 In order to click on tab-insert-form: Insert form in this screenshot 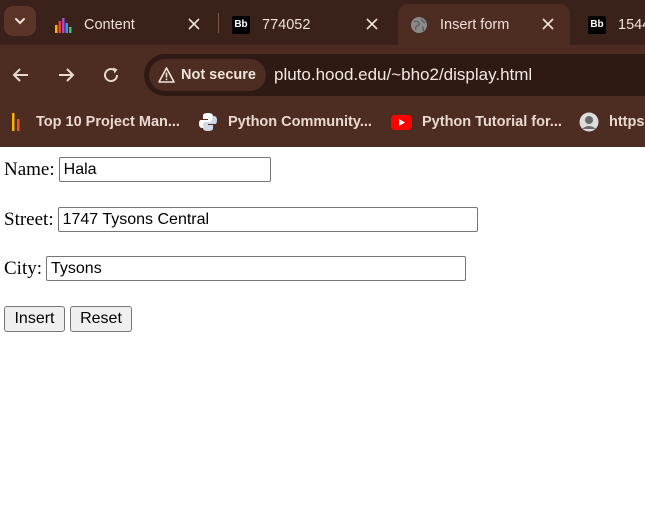, I will do `click(484, 24)`.